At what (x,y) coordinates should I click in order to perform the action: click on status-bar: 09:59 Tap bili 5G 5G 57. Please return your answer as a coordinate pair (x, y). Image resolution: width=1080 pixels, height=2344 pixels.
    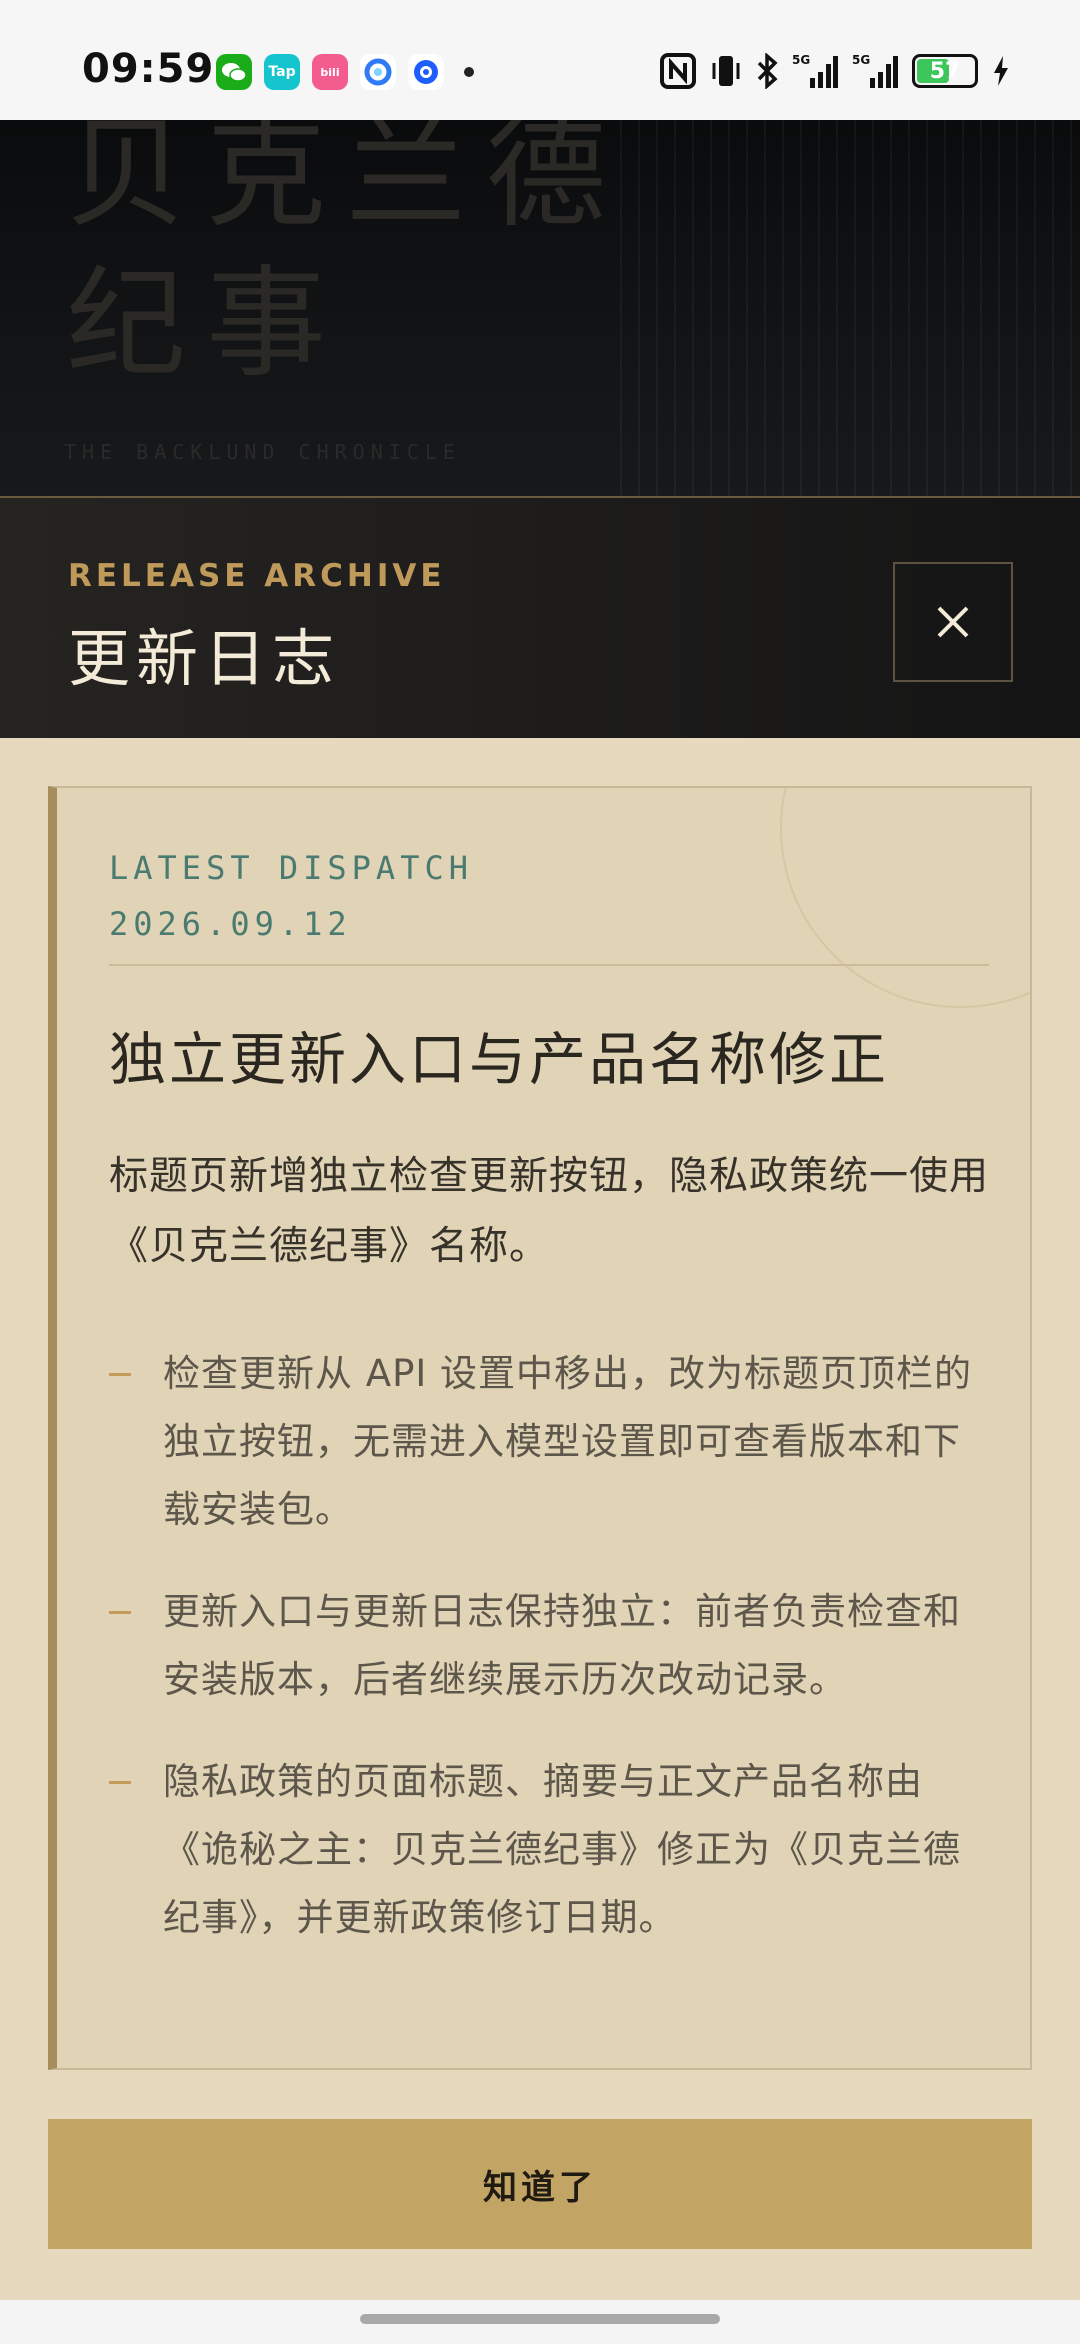
    Looking at the image, I should click on (540, 60).